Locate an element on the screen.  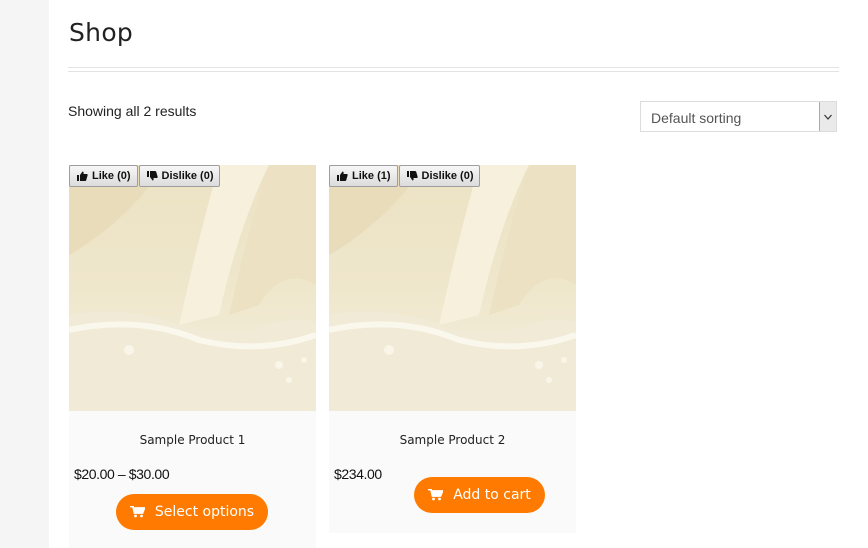
add-to-cart-button: Add to cart is located at coordinates (479, 495).